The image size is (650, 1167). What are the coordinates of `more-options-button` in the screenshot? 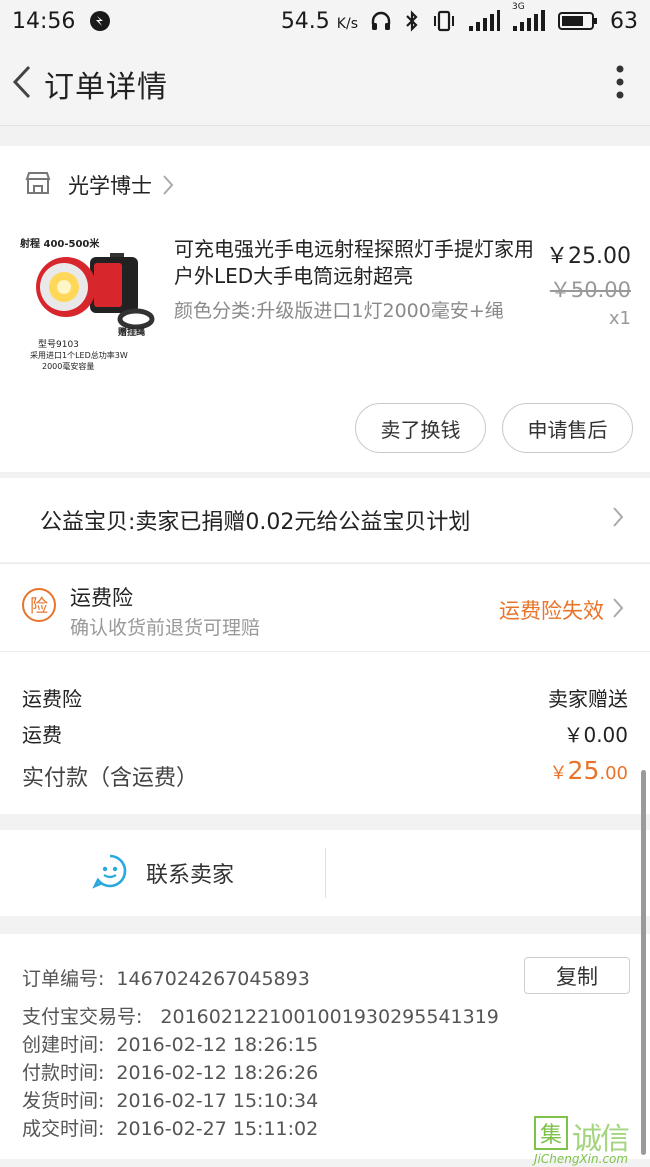 It's located at (620, 84).